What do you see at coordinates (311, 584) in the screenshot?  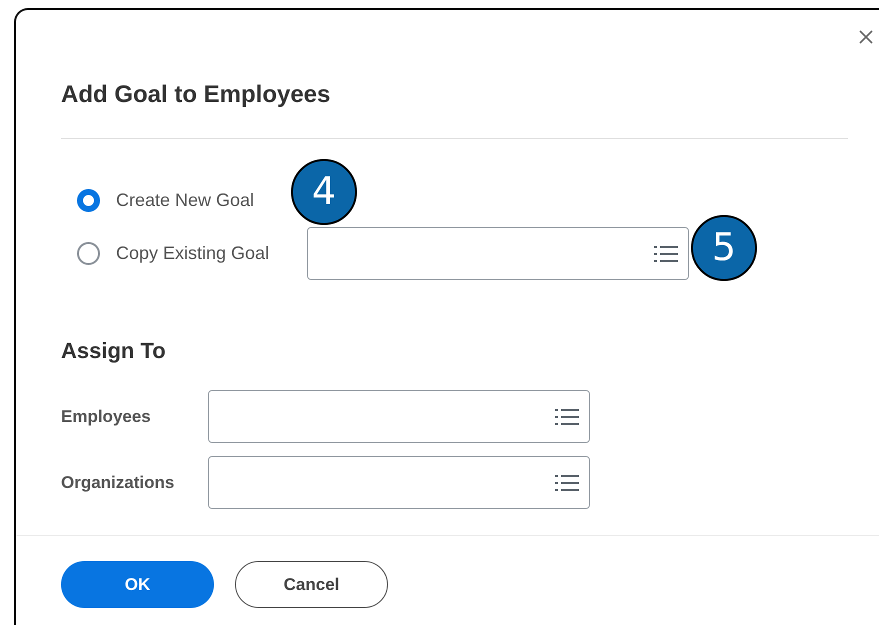 I see `cancel-button: Cancel` at bounding box center [311, 584].